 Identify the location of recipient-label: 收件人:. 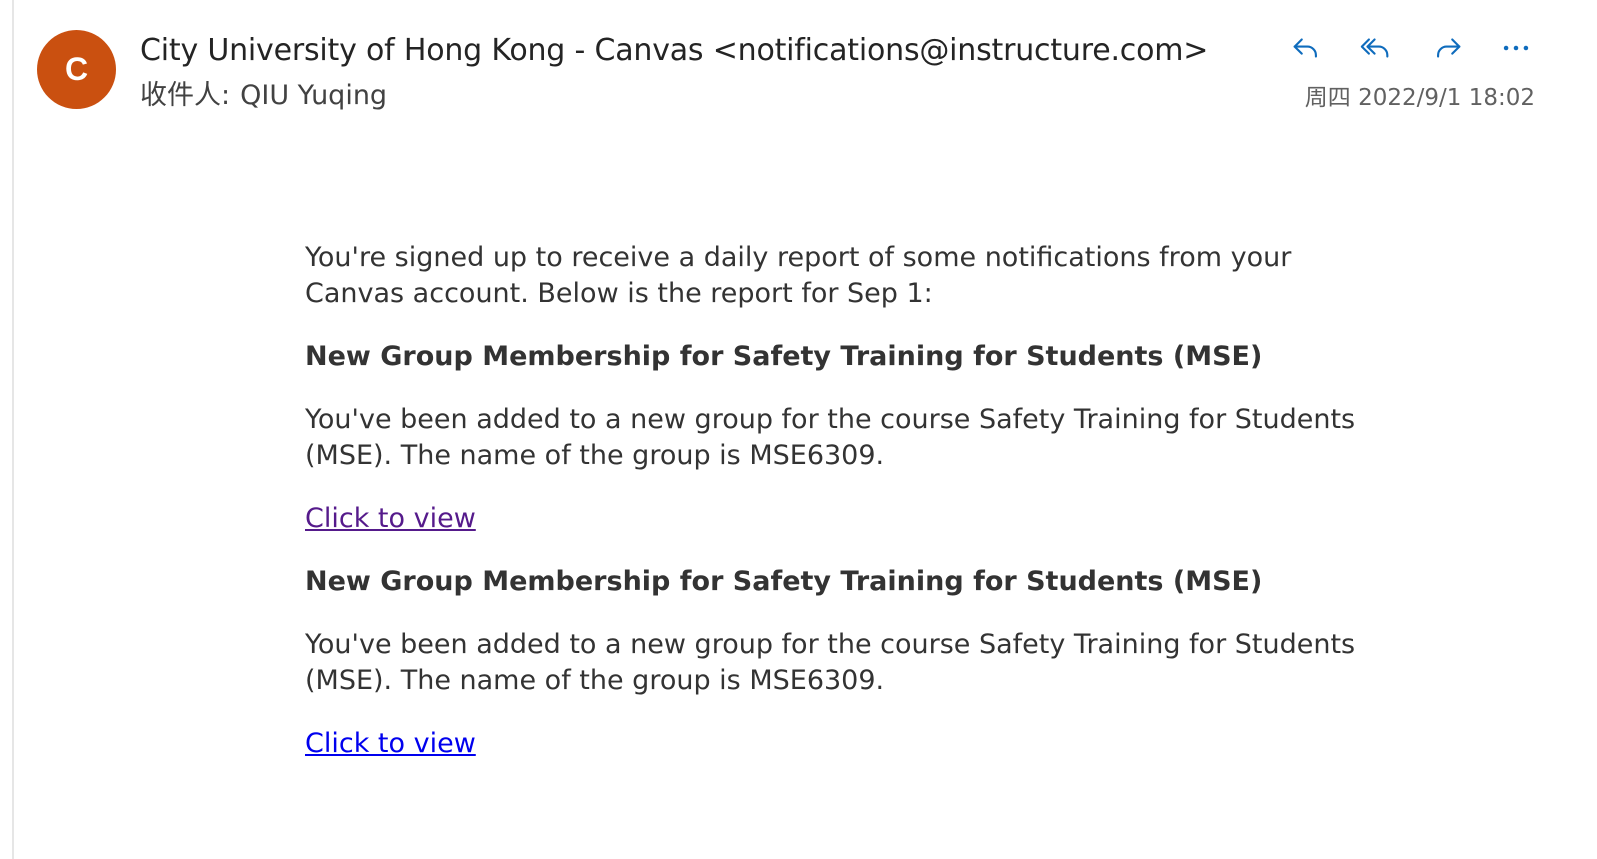
(185, 95).